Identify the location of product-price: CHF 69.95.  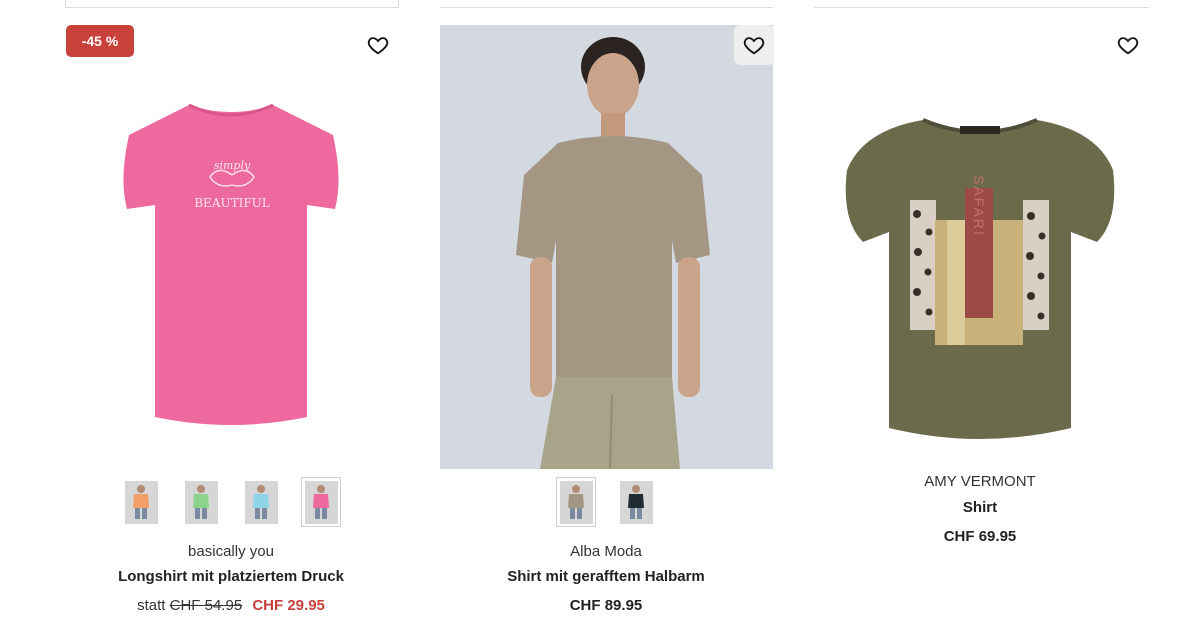
(980, 536).